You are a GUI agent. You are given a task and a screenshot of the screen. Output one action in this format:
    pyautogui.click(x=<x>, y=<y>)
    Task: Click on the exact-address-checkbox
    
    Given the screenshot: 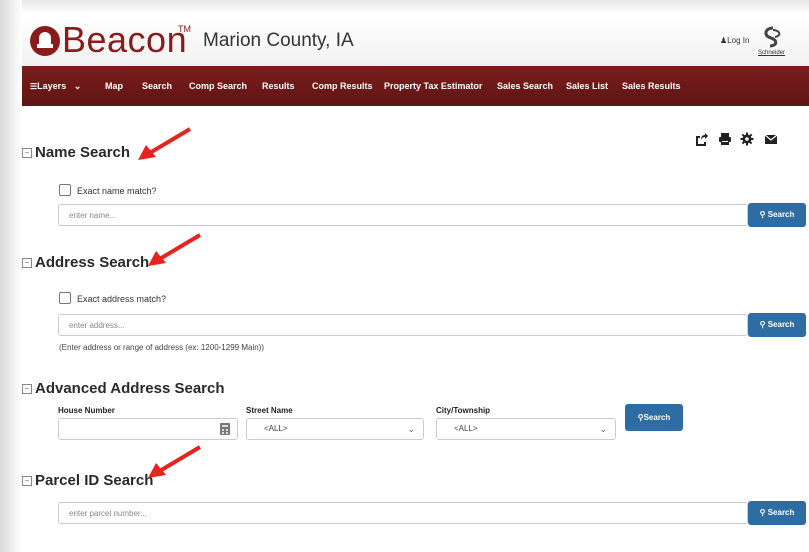 What is the action you would take?
    pyautogui.click(x=65, y=298)
    